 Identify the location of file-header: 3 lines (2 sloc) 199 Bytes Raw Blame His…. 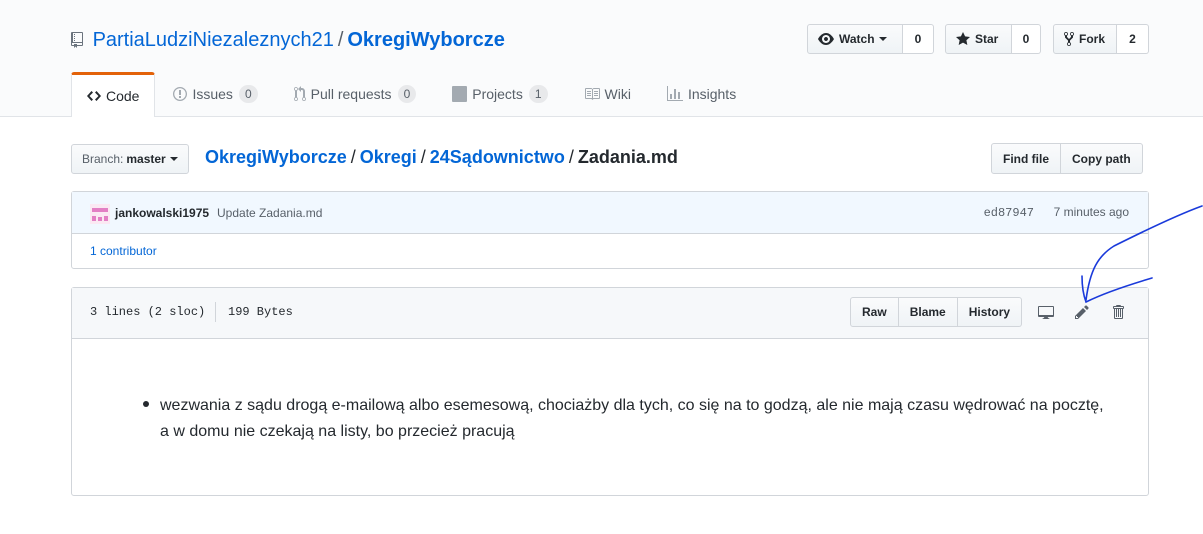
(610, 313).